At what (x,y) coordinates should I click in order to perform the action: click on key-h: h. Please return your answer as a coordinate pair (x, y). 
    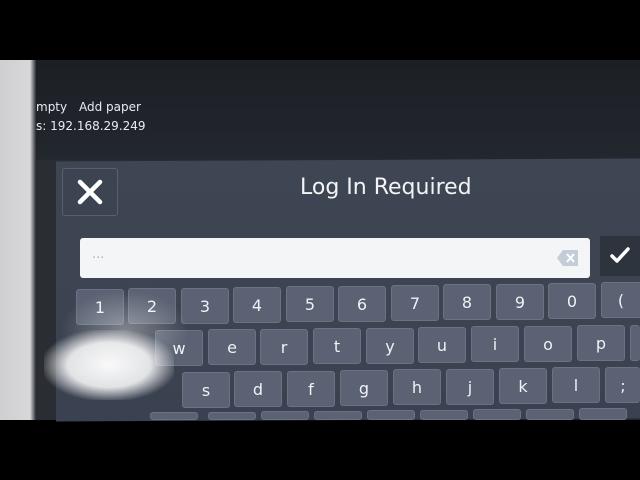
    Looking at the image, I should click on (417, 387).